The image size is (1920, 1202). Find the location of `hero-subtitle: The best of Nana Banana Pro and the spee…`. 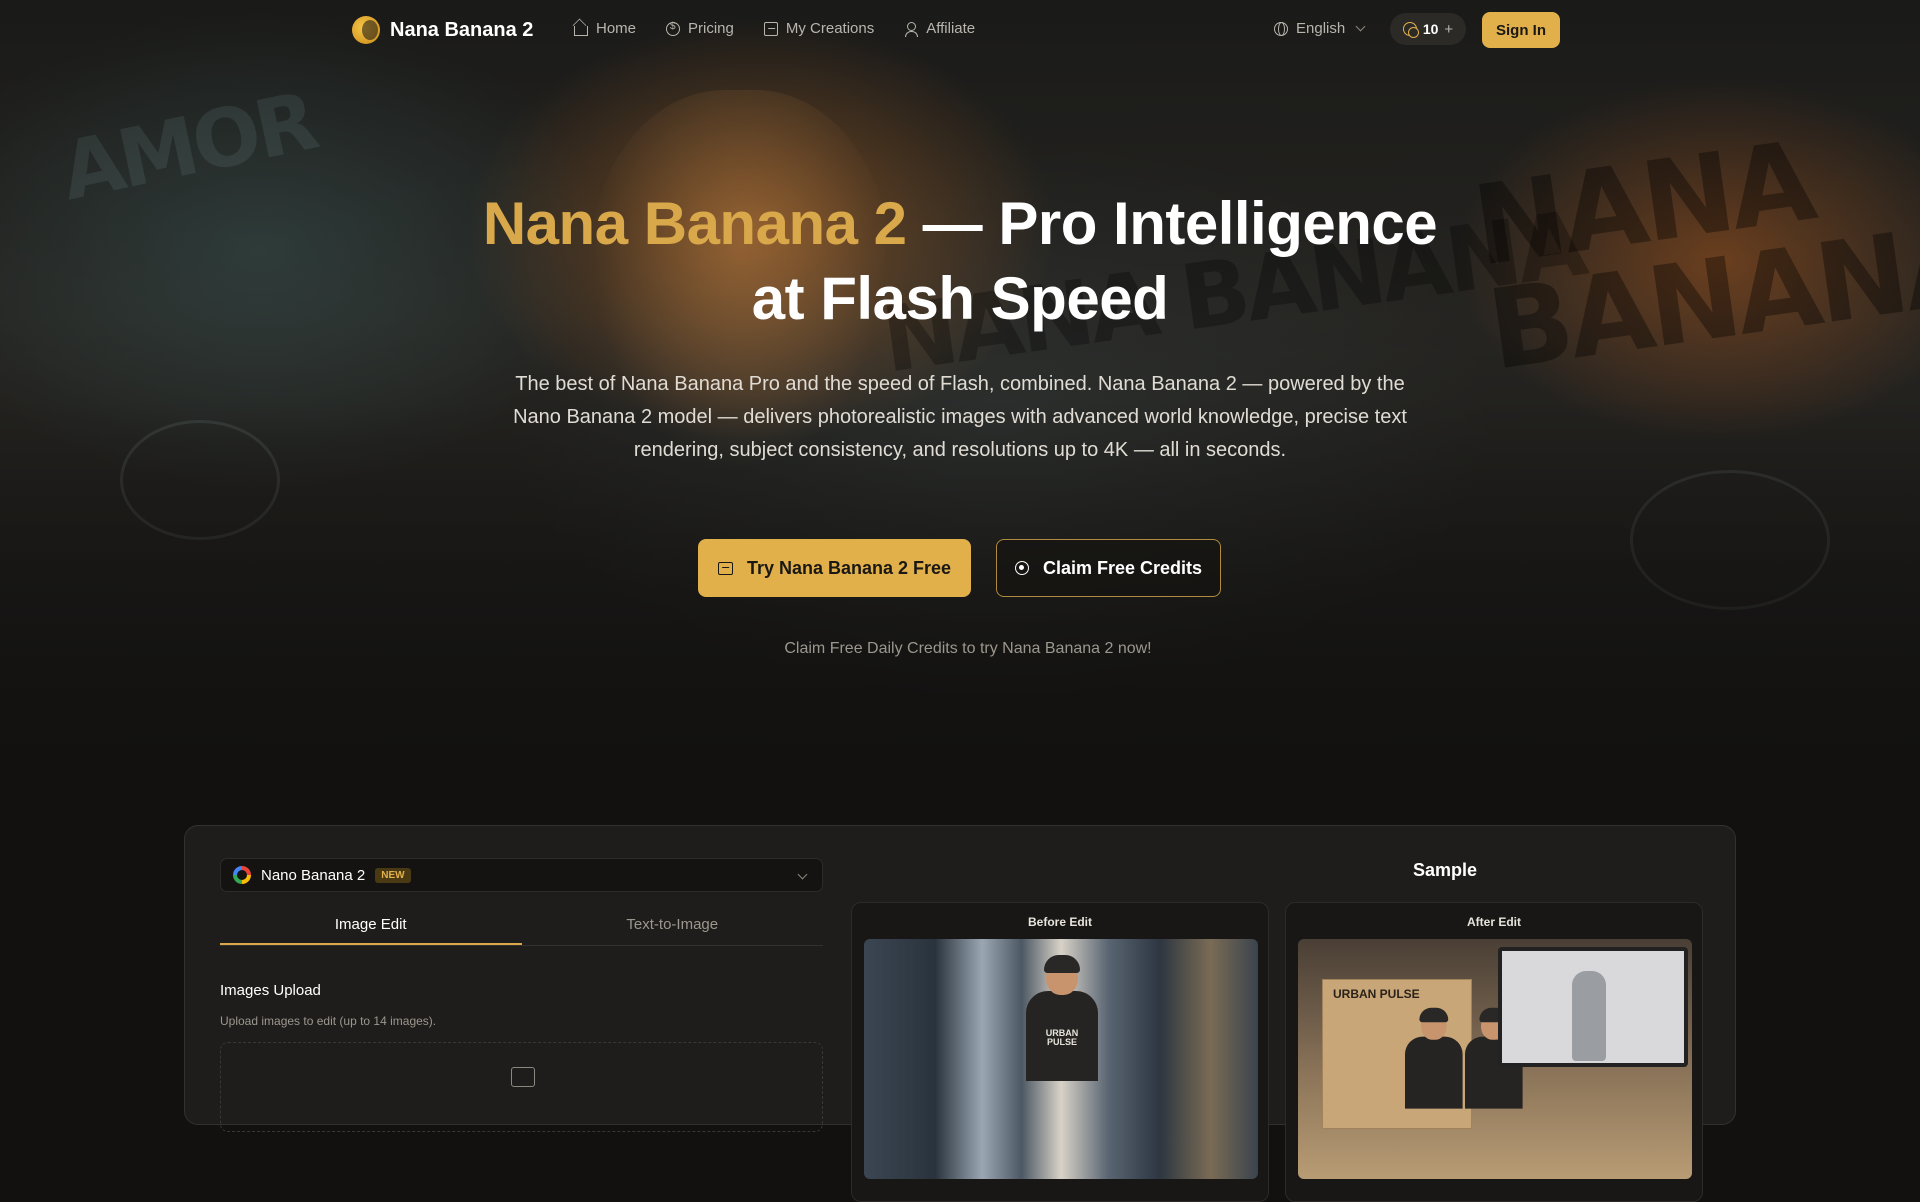

hero-subtitle: The best of Nana Banana Pro and the spee… is located at coordinates (960, 417).